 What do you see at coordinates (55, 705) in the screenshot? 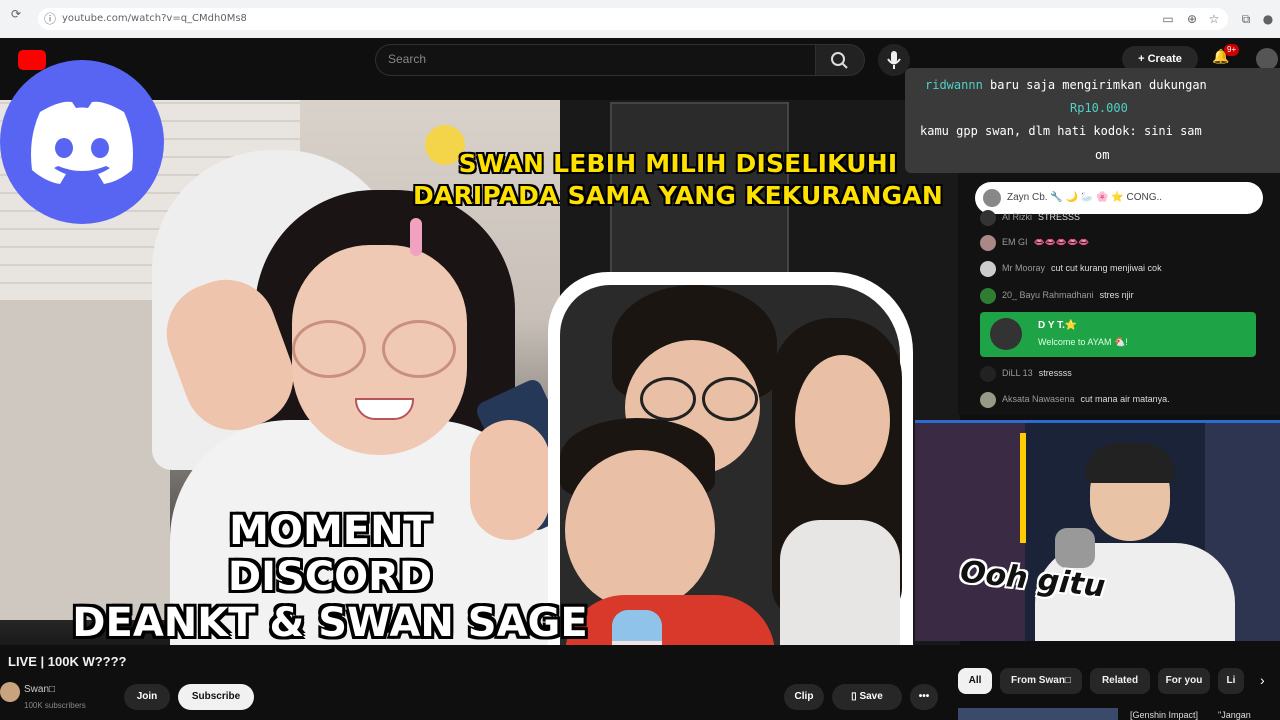
I see `subscriber-count: 100K subscribers` at bounding box center [55, 705].